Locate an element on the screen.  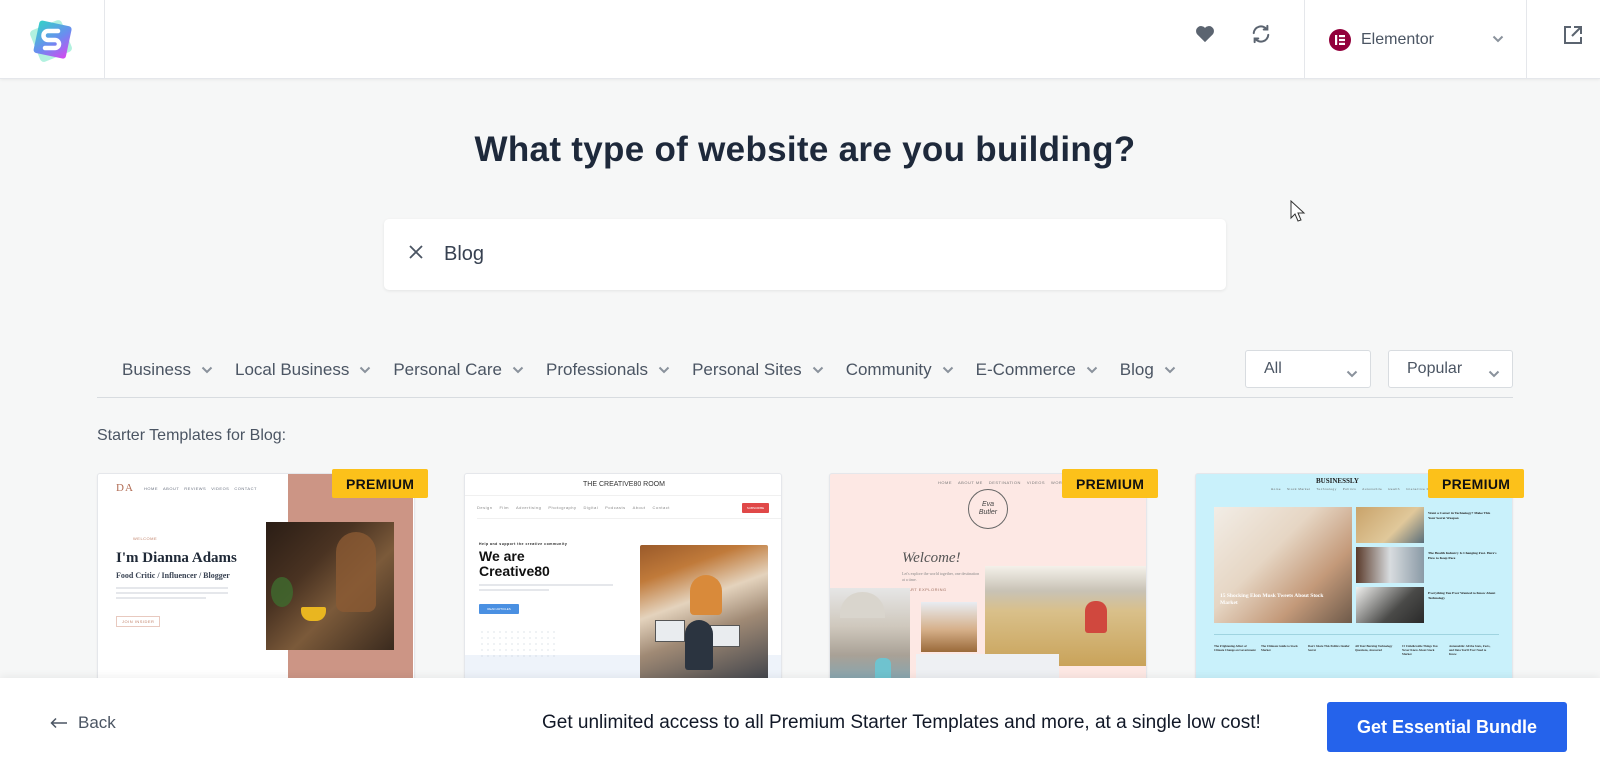
preview-nav-item: Contact is located at coordinates (661, 507).